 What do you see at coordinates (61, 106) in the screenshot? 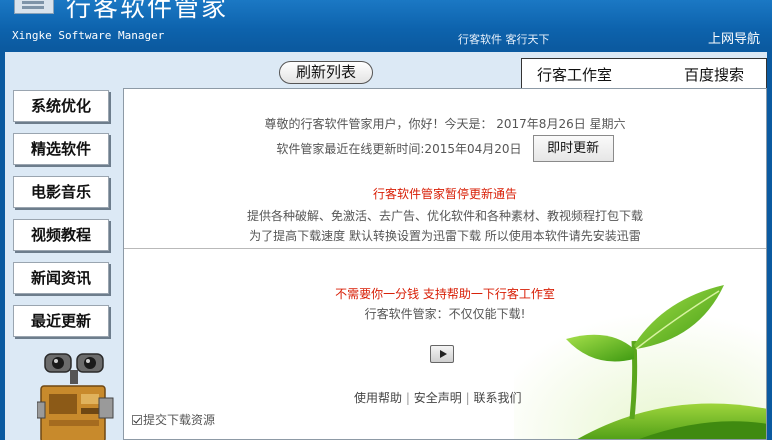
I see `sidebar-item-system-optimize: 系统优化` at bounding box center [61, 106].